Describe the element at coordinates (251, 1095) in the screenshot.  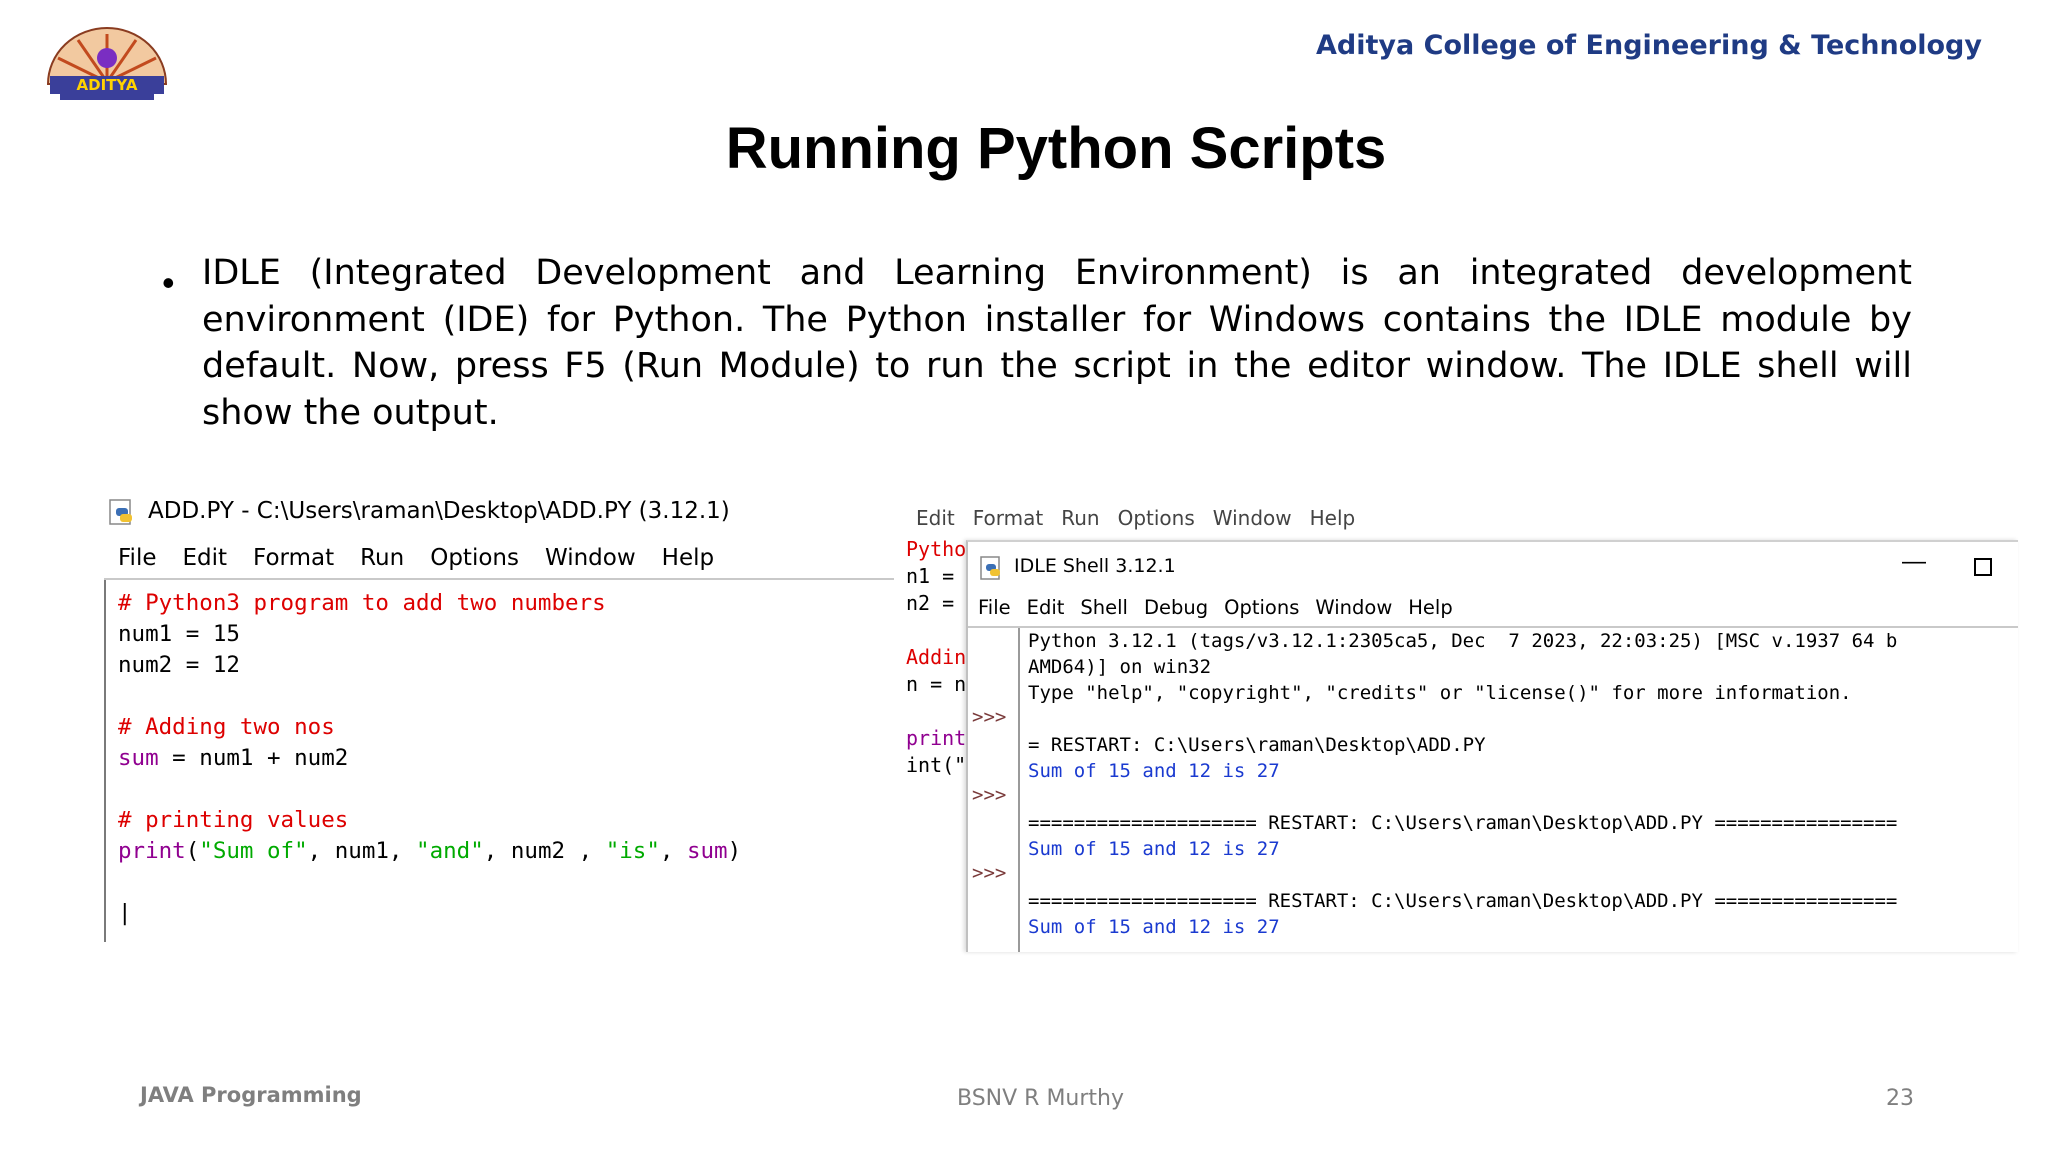
I see `footer-course: JAVA Programming` at that location.